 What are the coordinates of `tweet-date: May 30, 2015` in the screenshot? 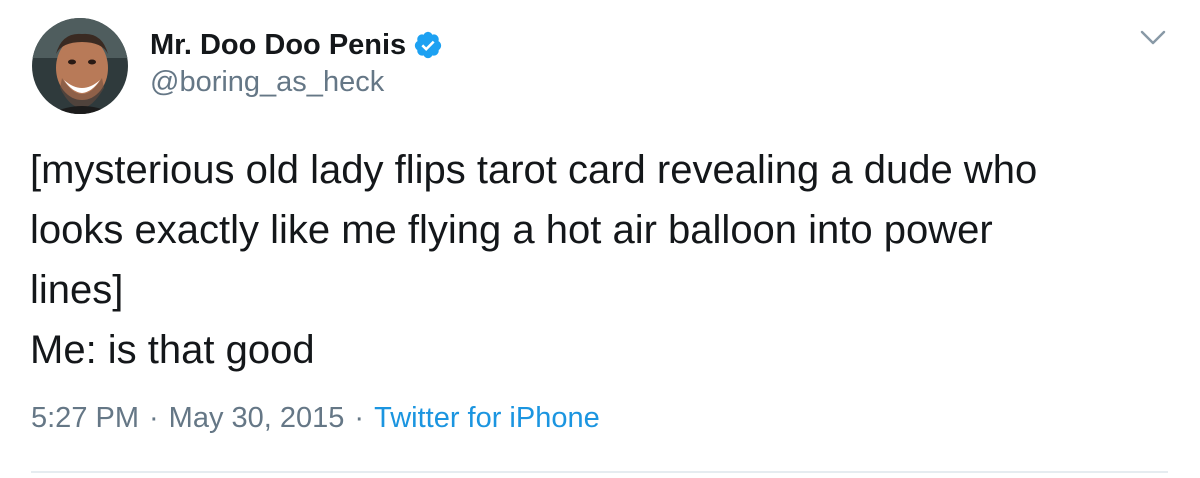 It's located at (257, 418).